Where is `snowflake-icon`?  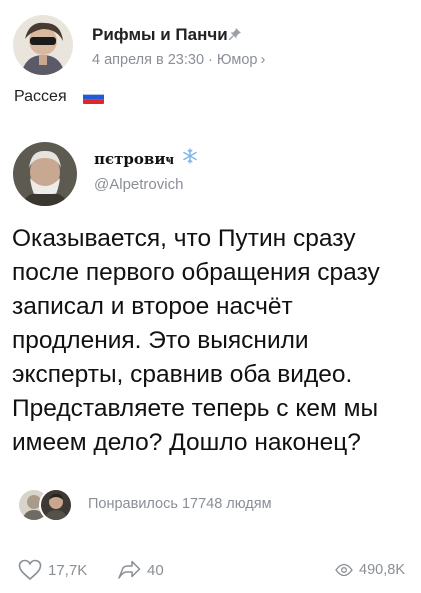 snowflake-icon is located at coordinates (190, 156).